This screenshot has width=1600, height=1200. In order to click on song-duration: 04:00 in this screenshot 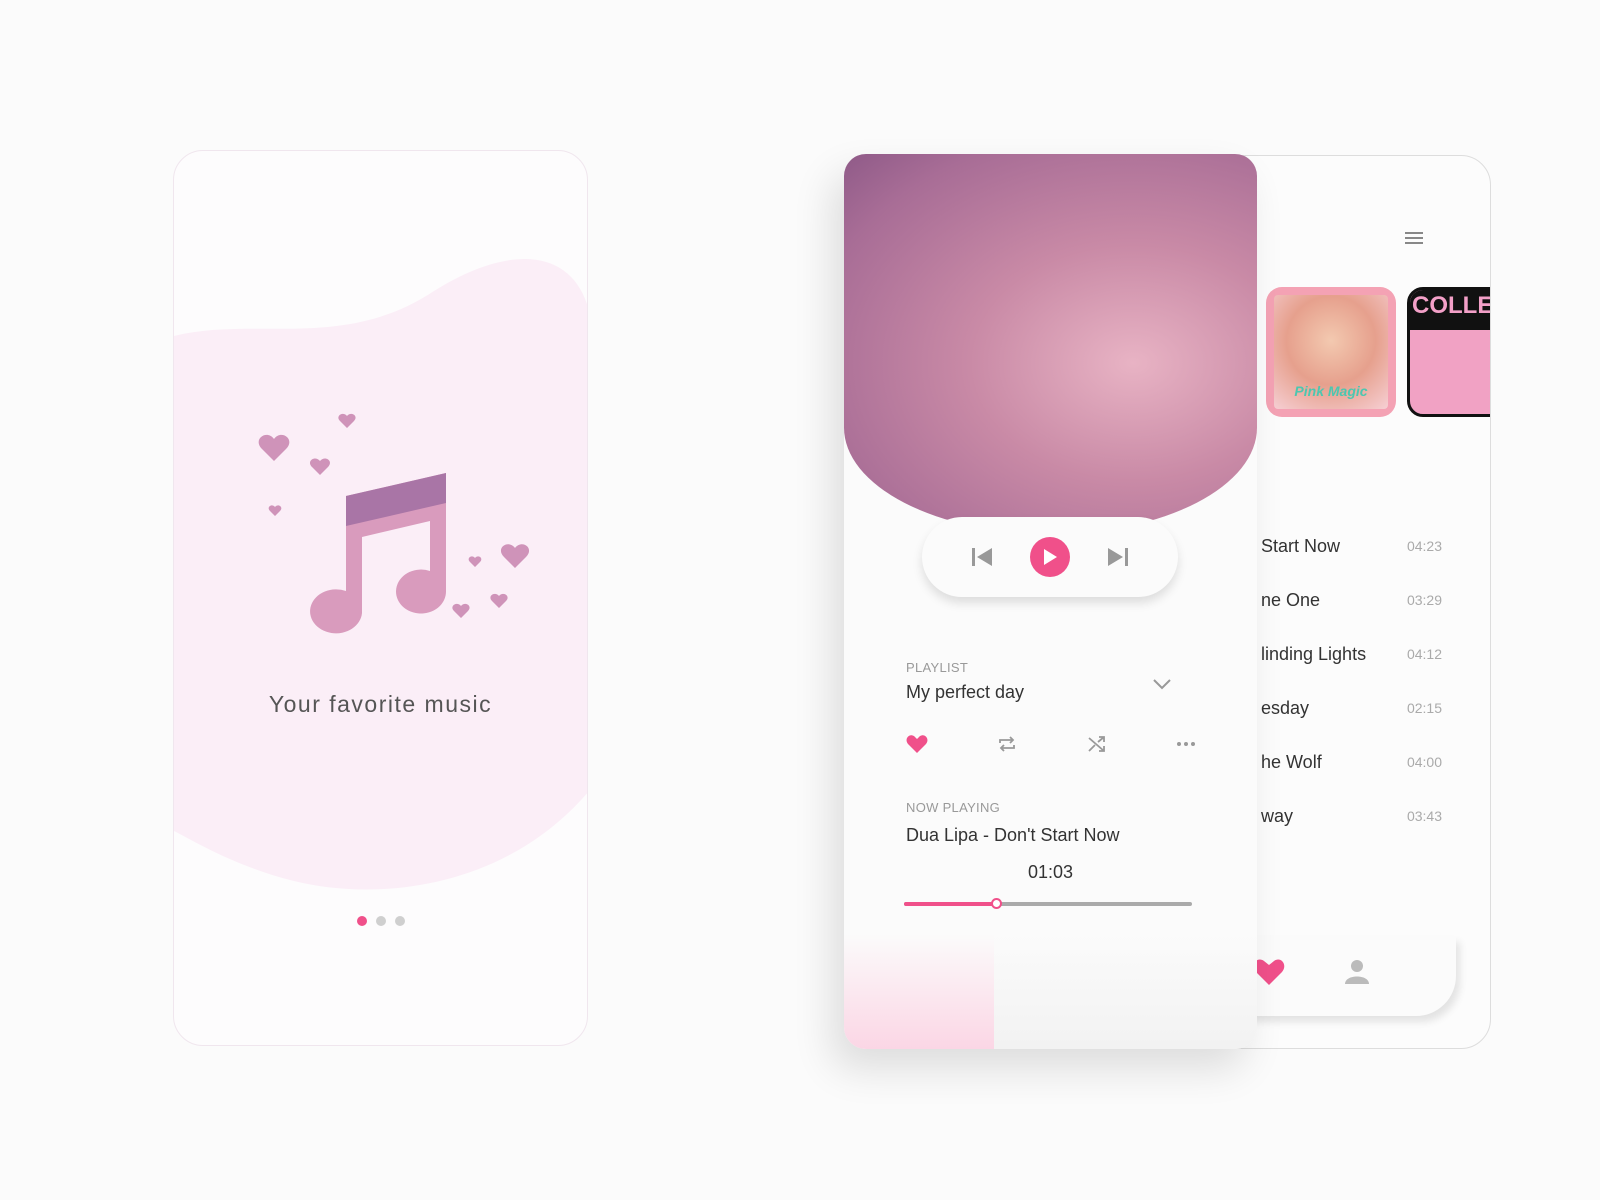, I will do `click(1424, 762)`.